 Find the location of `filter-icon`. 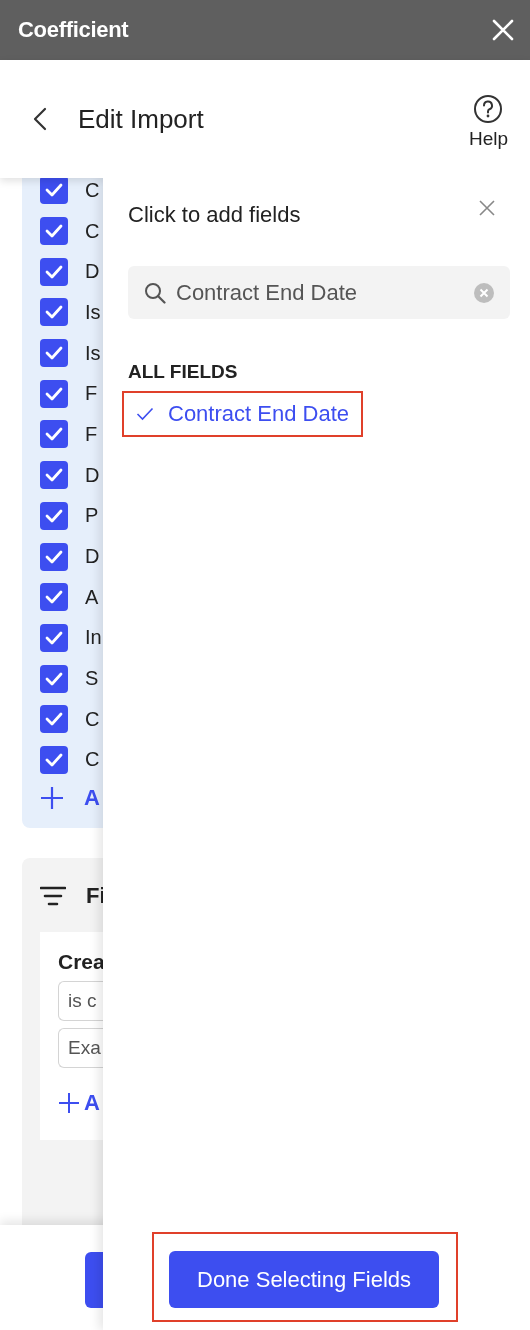

filter-icon is located at coordinates (53, 896).